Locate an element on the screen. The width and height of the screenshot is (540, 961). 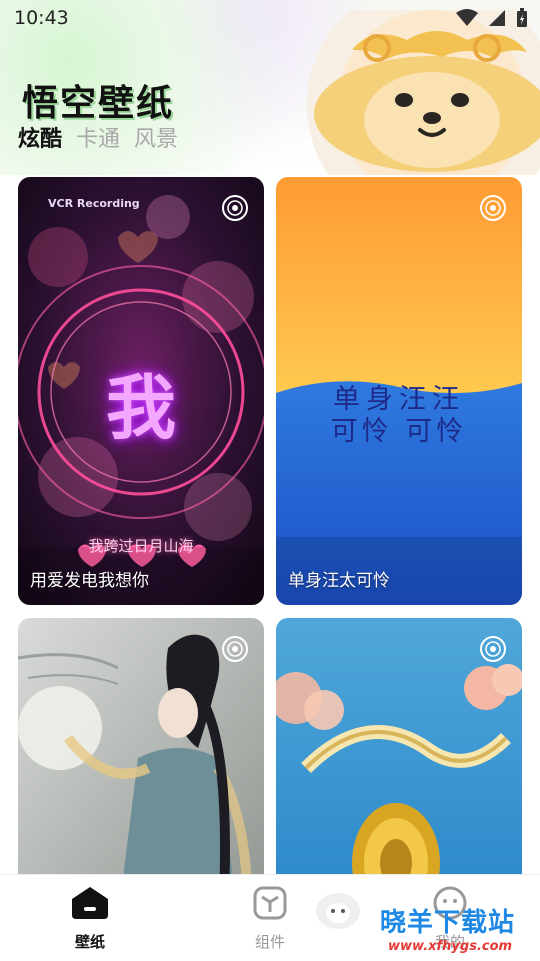
nav-wallpaper: 壁纸 is located at coordinates (90, 918).